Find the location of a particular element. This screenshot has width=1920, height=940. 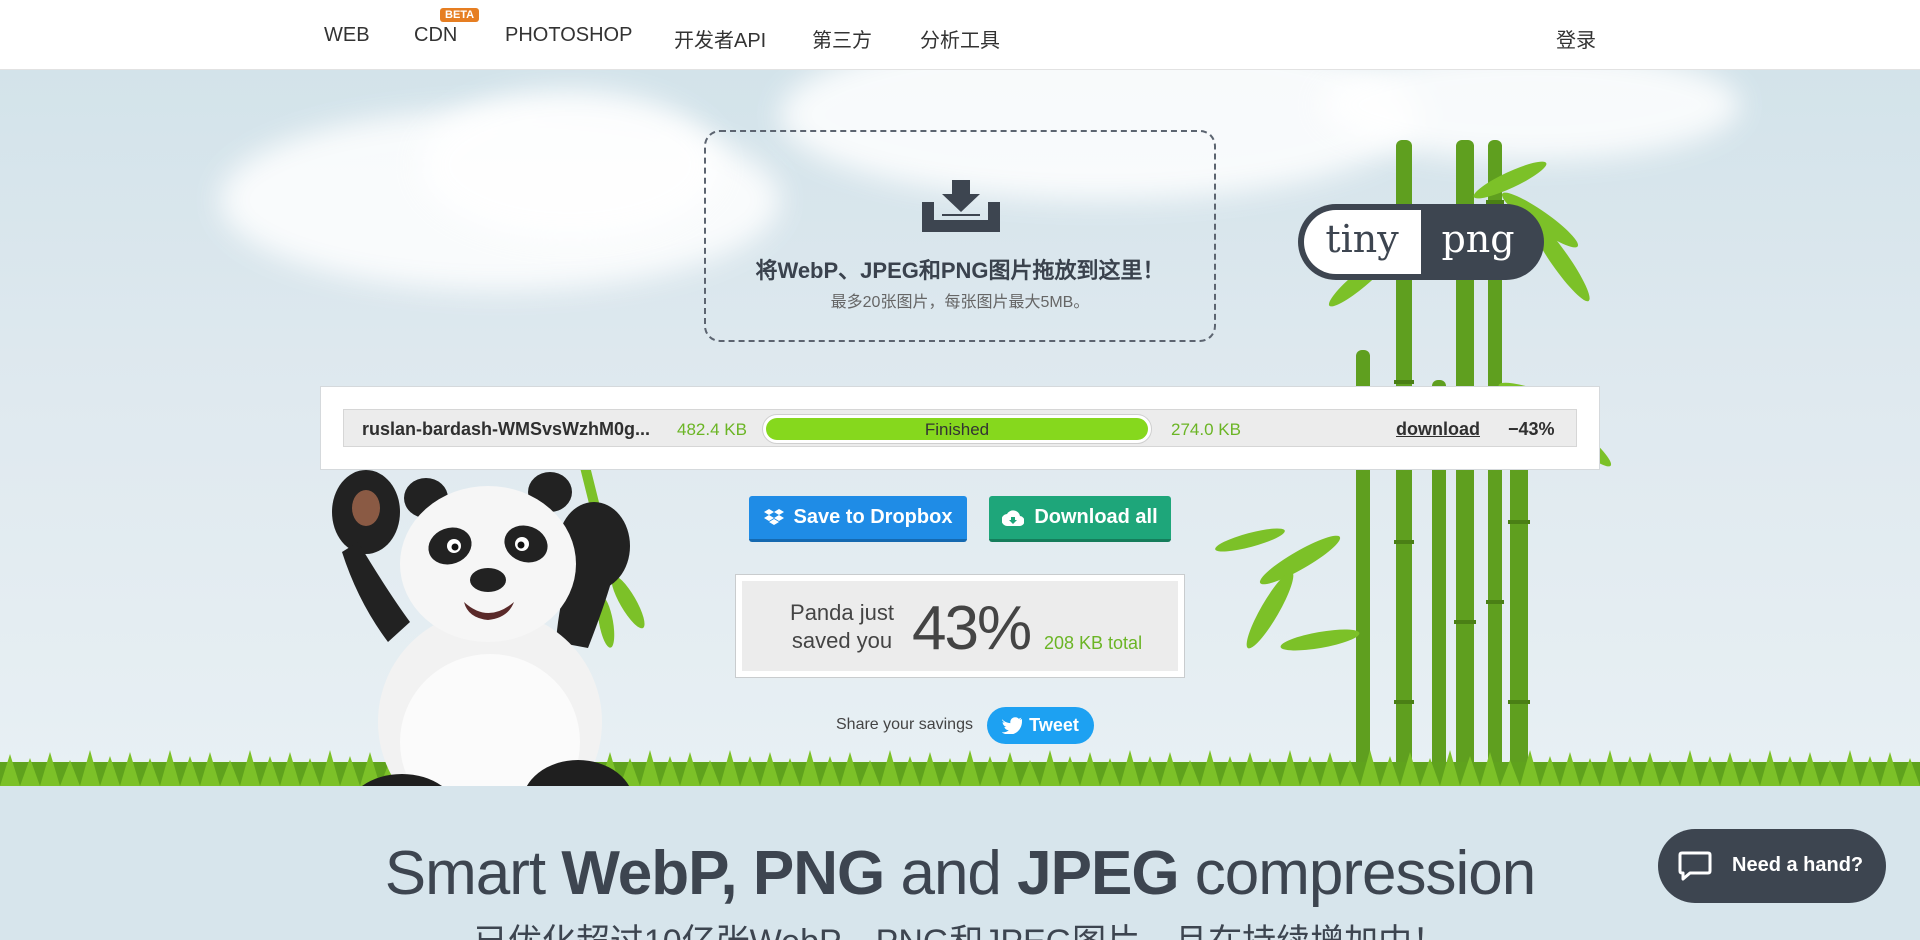

savings-total: 208 KB total is located at coordinates (1093, 643).